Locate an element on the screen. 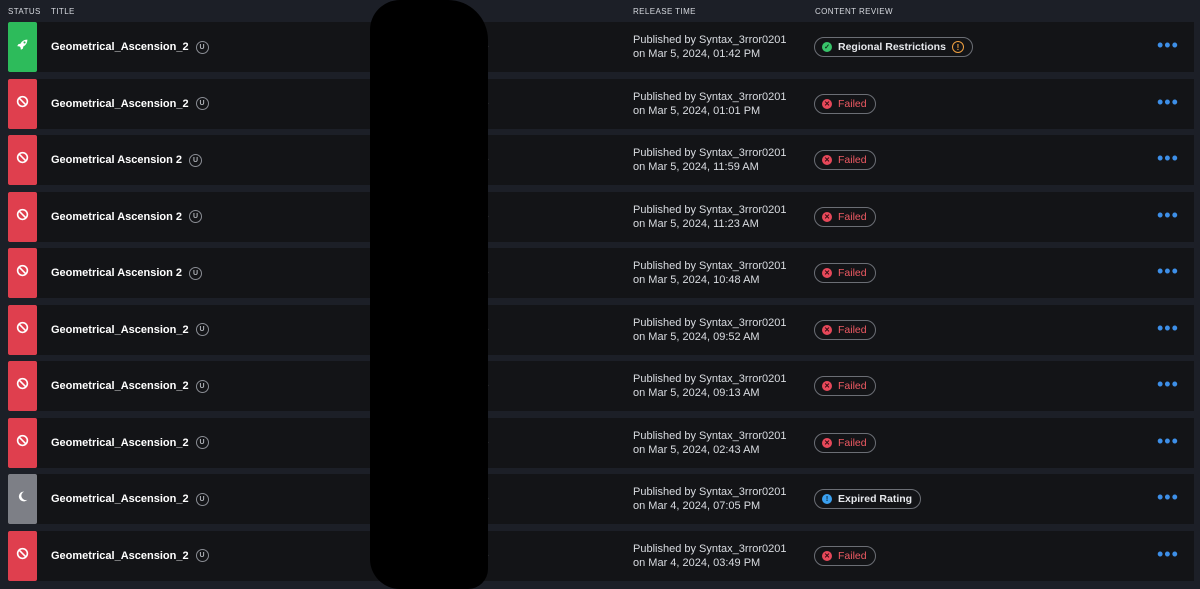 This screenshot has height=589, width=1200. review-status-text: Expired Rating is located at coordinates (875, 499).